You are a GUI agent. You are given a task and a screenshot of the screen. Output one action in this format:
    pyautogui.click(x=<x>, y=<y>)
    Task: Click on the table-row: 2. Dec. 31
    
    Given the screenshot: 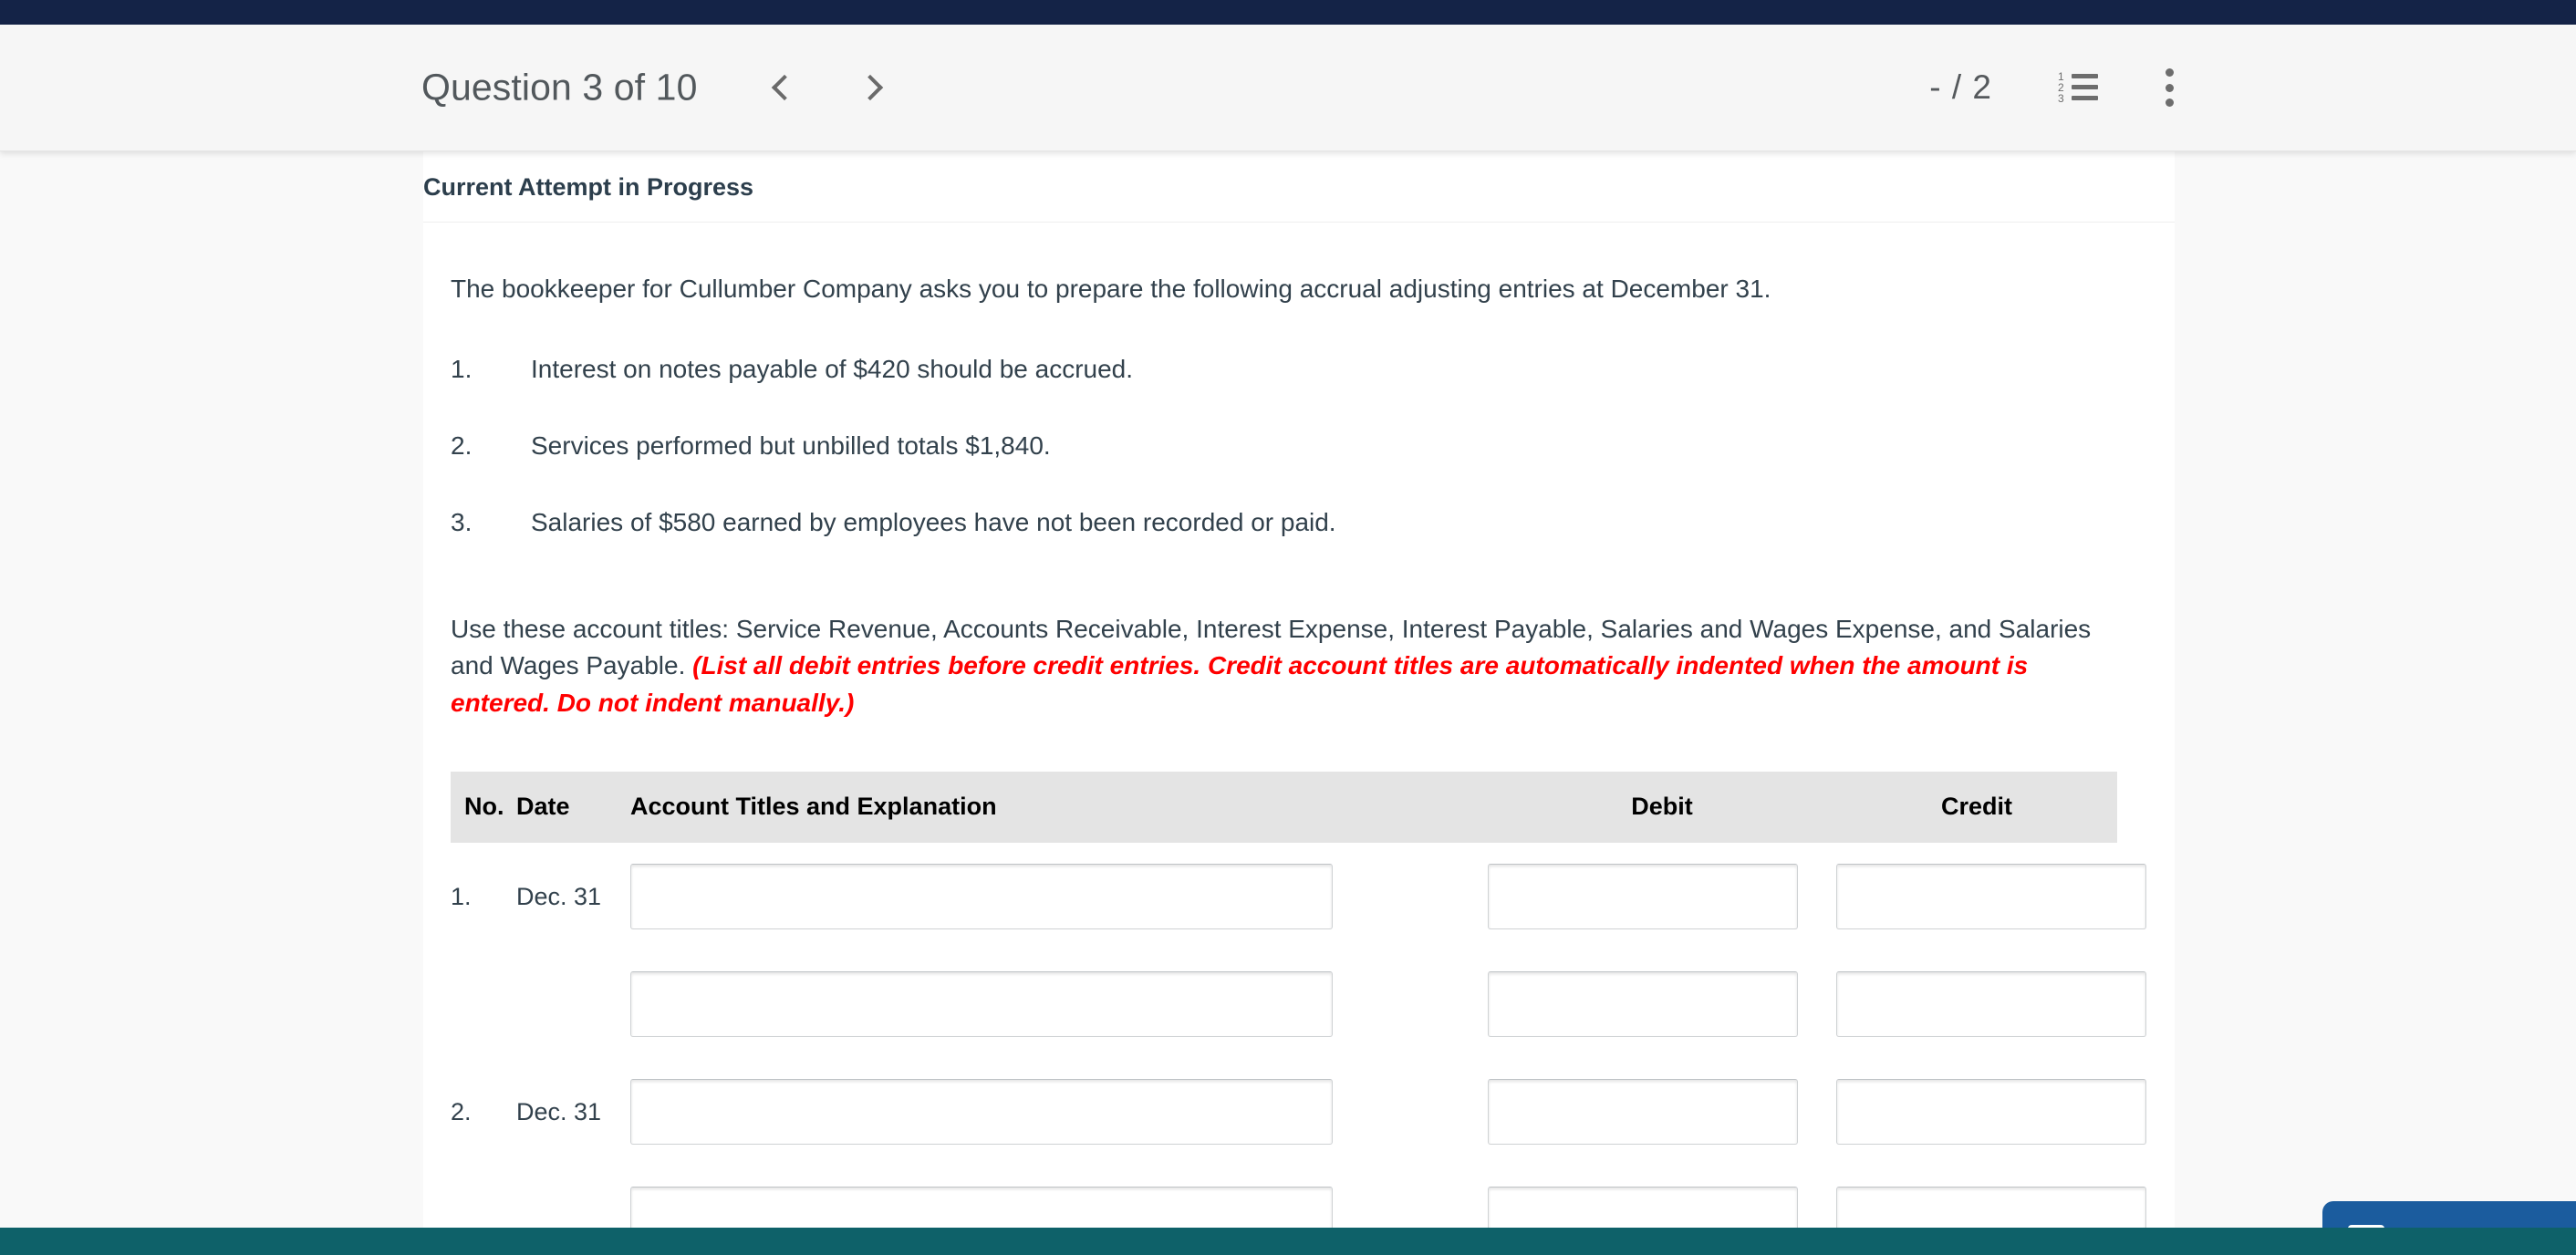 What is the action you would take?
    pyautogui.click(x=1298, y=1112)
    